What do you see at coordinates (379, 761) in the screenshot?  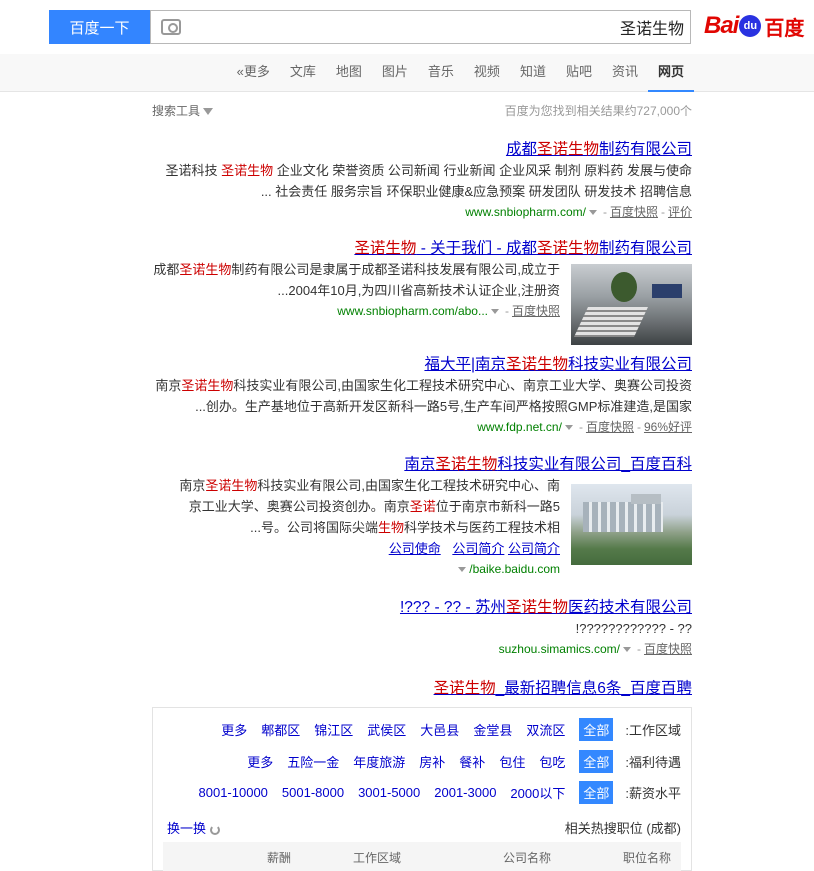 I see `filter-option: 年度旅游` at bounding box center [379, 761].